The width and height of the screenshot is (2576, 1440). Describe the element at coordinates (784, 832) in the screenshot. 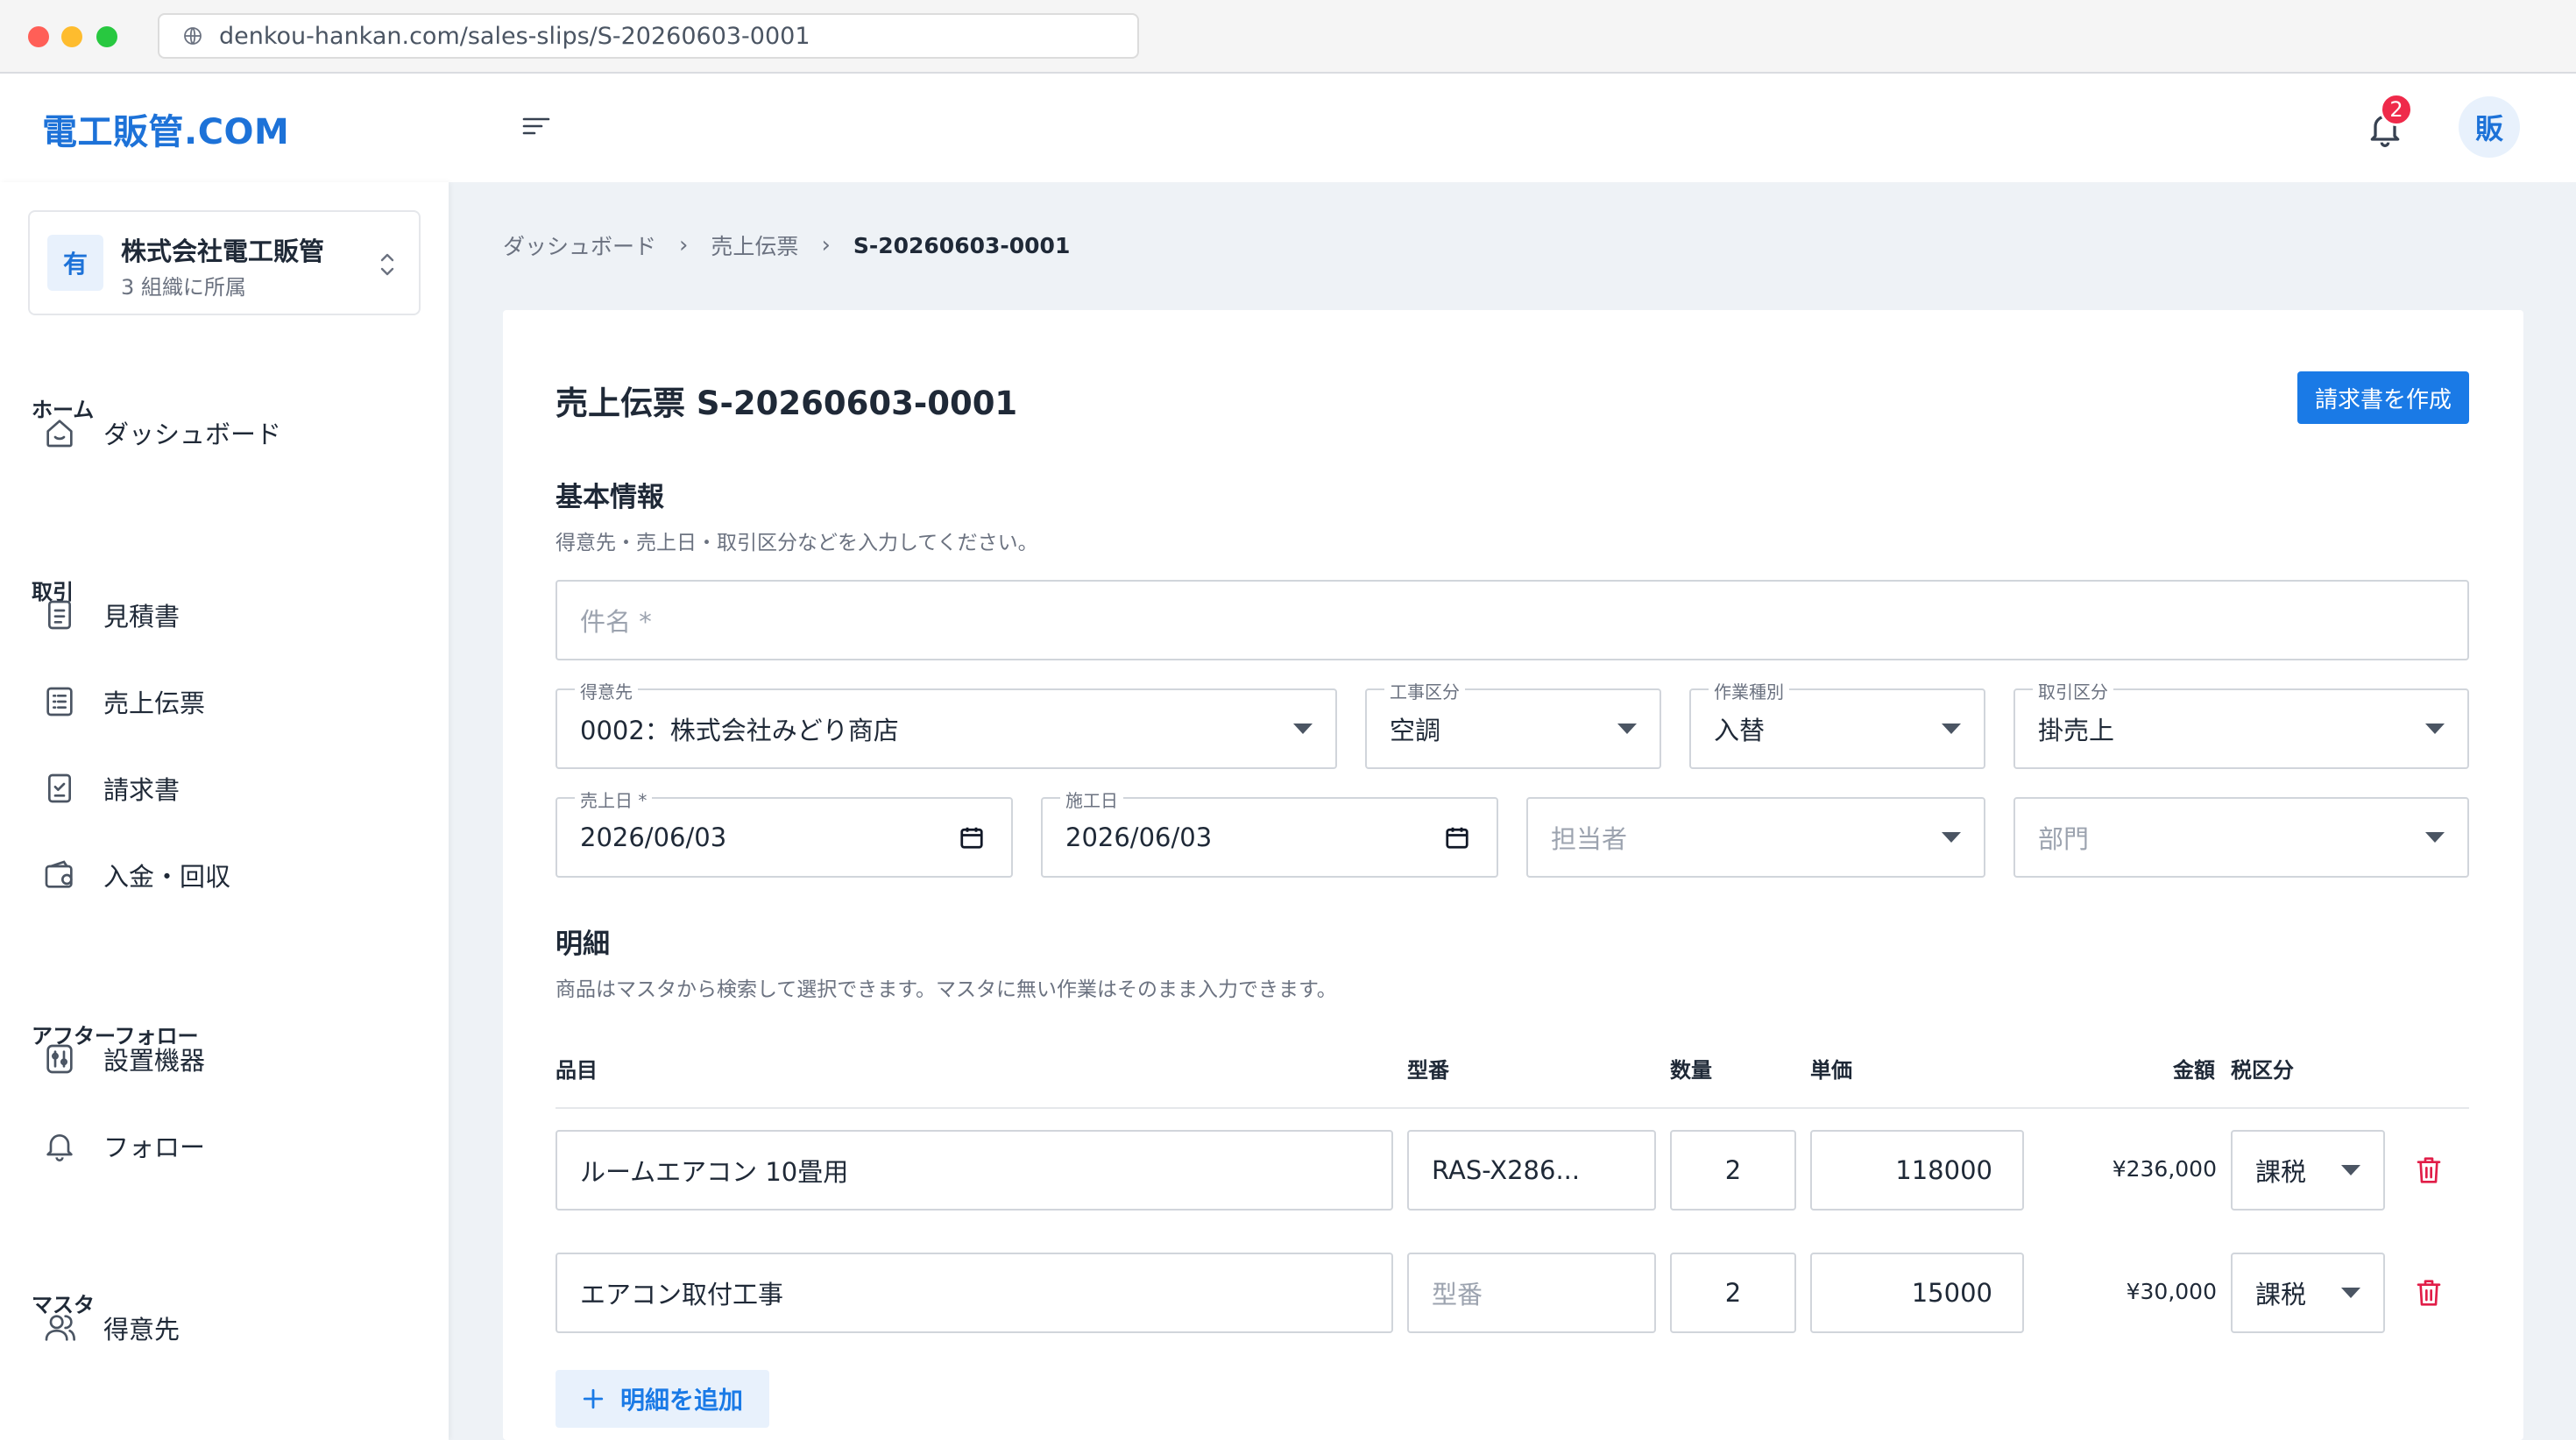

I see `sales-date-input: 売上日 * 2026/06/03` at that location.